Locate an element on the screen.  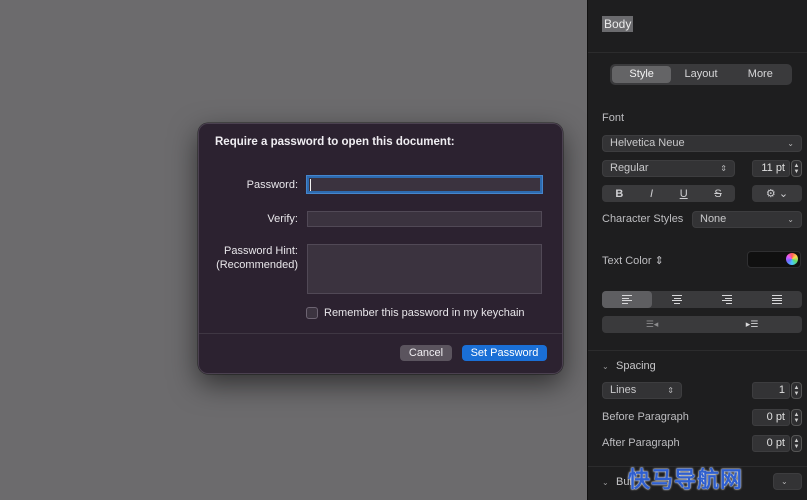
align-center-icon is located at coordinates (677, 299).